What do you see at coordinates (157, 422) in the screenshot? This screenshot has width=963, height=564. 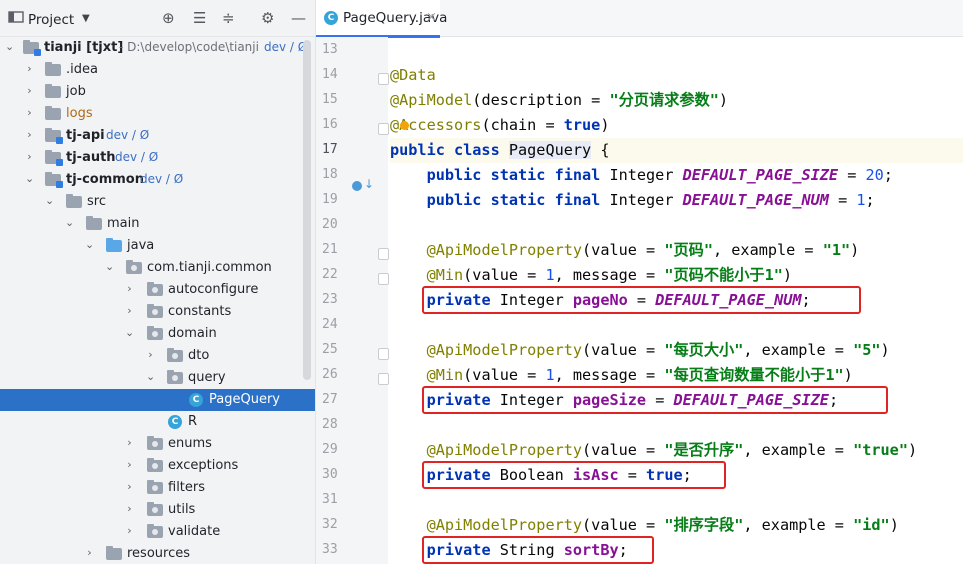 I see `tree-item-r: C R` at bounding box center [157, 422].